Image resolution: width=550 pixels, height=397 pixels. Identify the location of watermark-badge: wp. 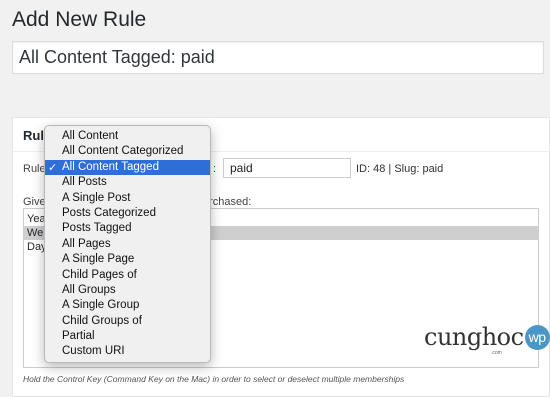
(537, 337).